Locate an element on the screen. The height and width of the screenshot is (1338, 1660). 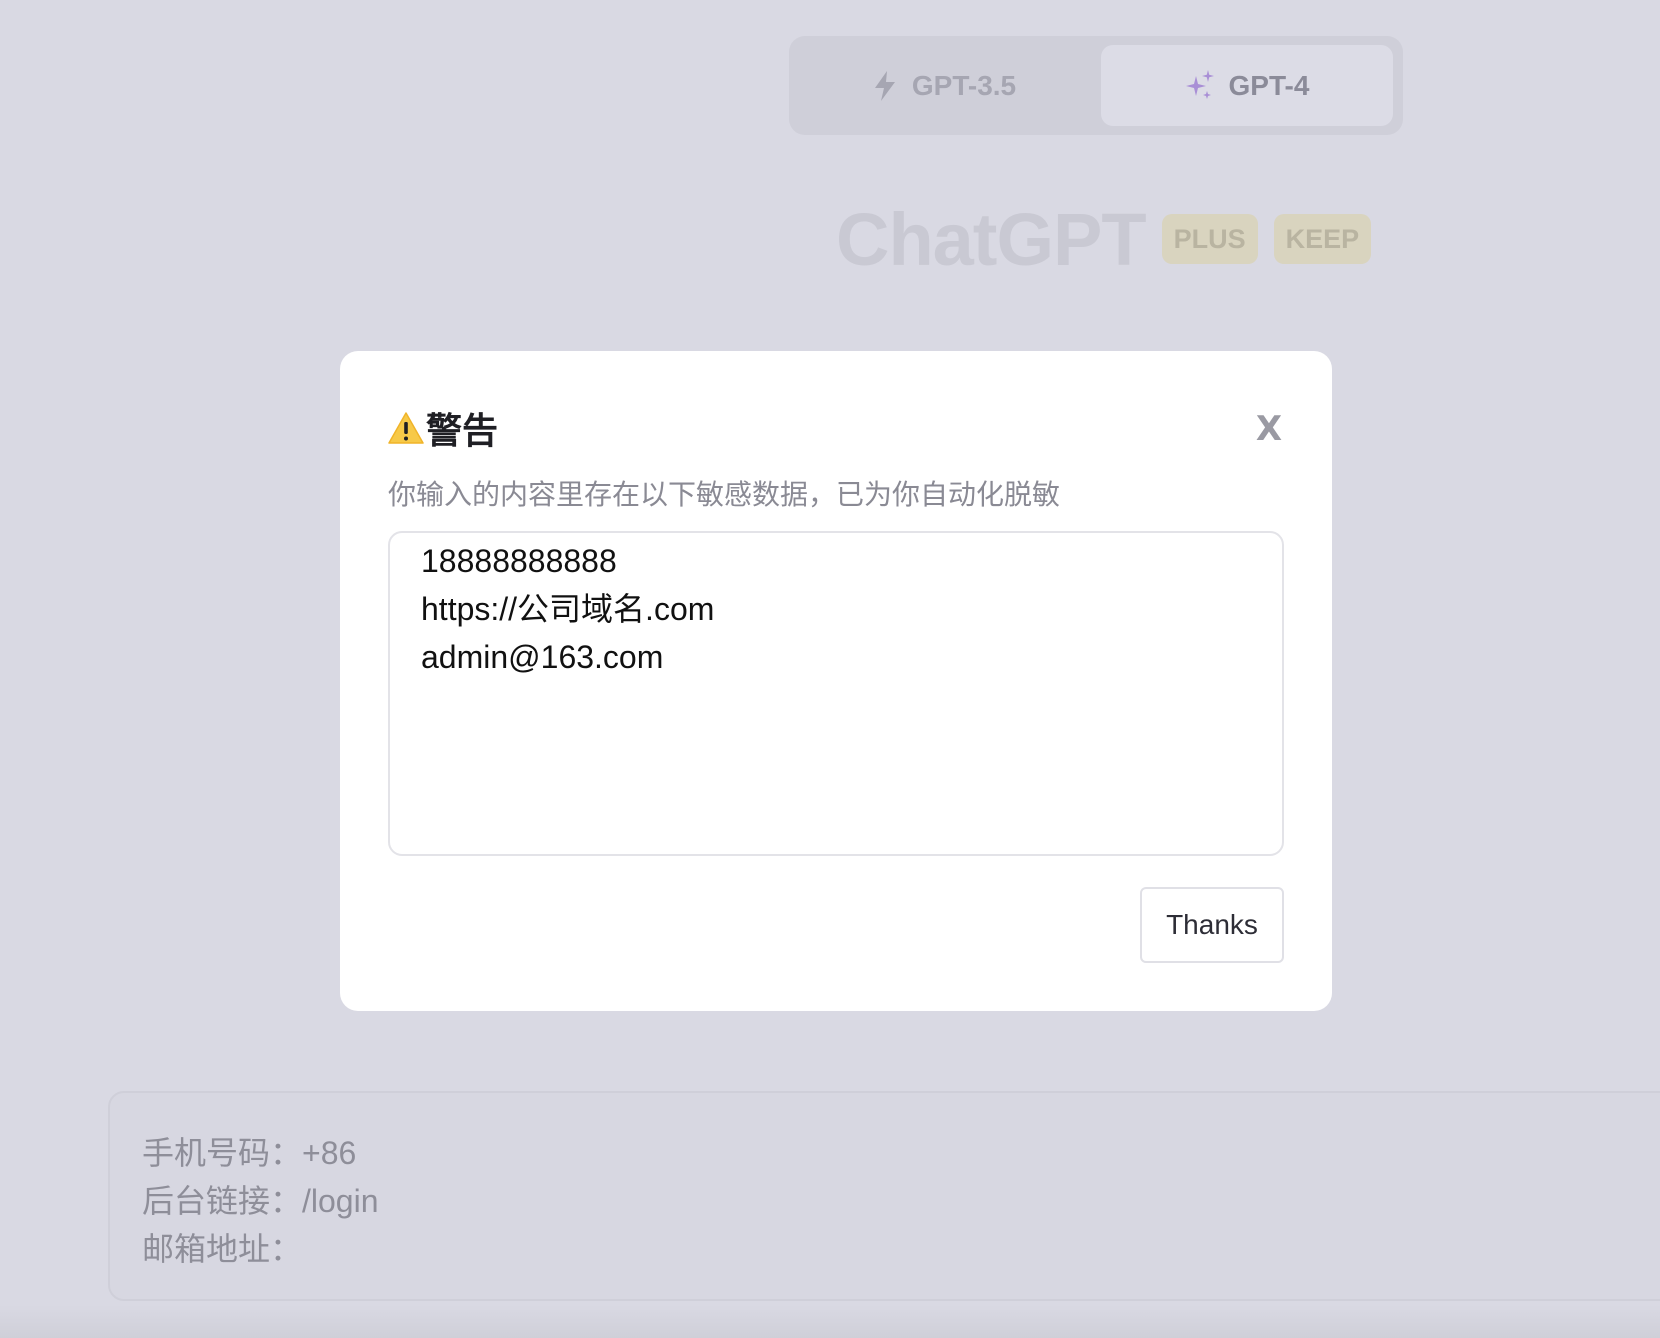
input-line-admin-link: 后台链接：/login is located at coordinates (260, 1201).